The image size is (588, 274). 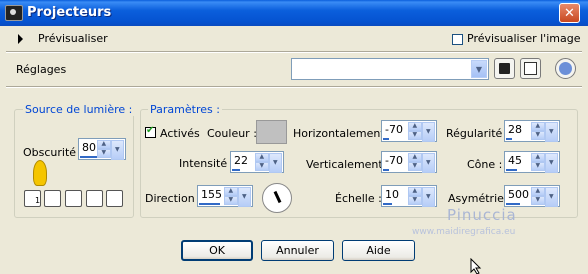 I want to click on vertical-label: Verticalement :, so click(x=348, y=164).